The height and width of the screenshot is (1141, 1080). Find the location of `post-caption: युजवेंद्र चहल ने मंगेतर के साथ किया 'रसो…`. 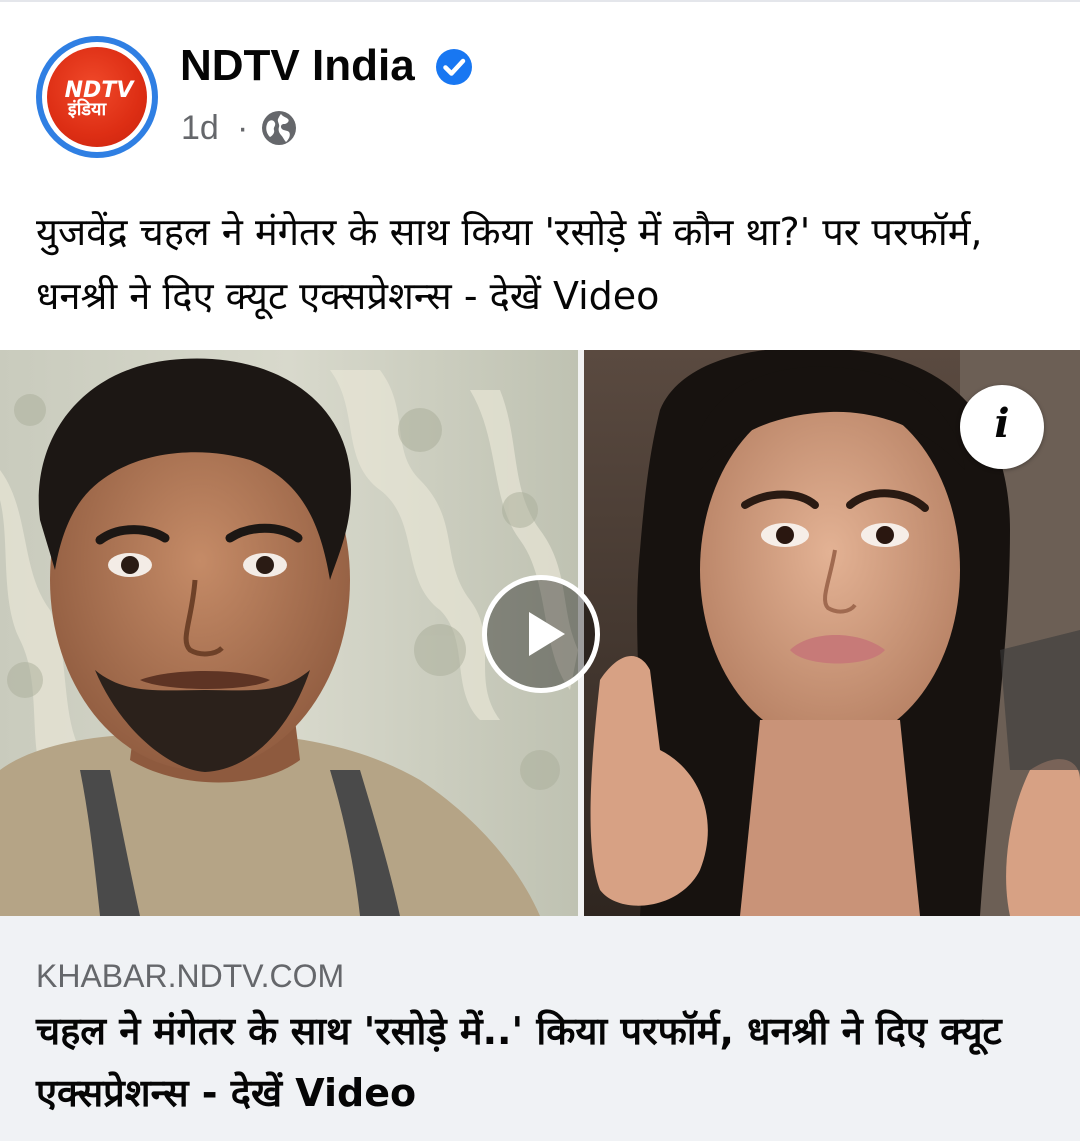

post-caption: युजवेंद्र चहल ने मंगेतर के साथ किया 'रसो… is located at coordinates (509, 264).